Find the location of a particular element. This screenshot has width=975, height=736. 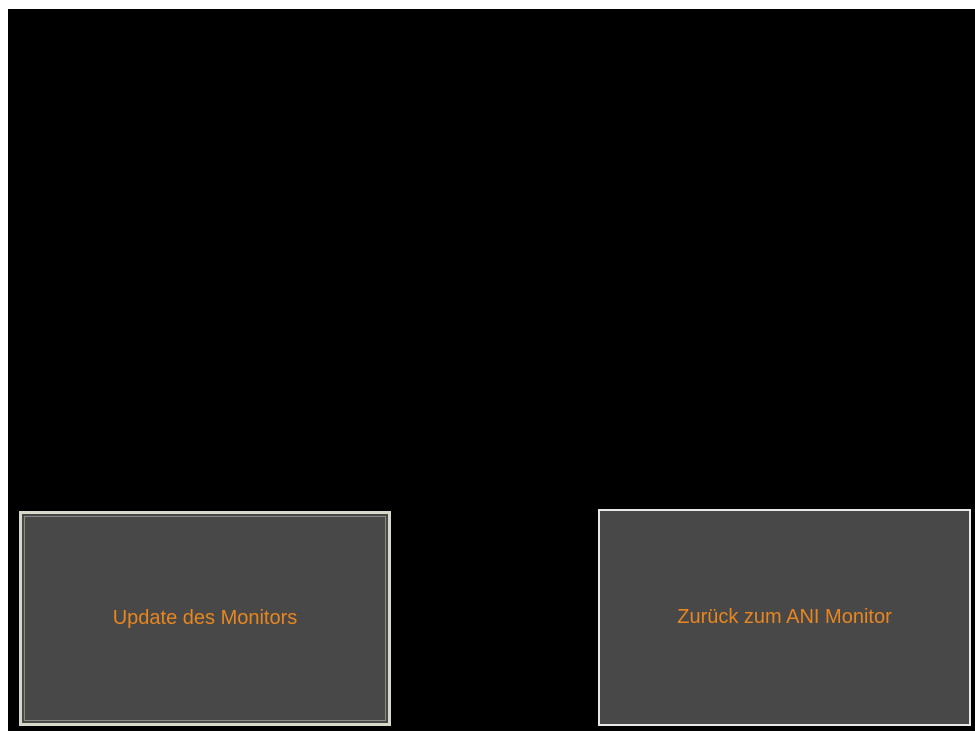

back-to-ani-monitor-button: Zurück zum ANI Monitor is located at coordinates (784, 617).